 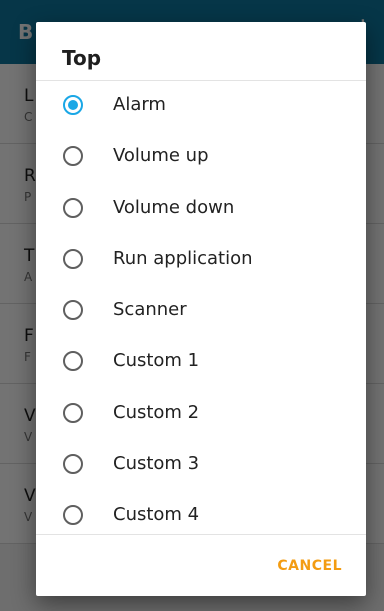 I want to click on option-custom-4: Custom 4, so click(x=201, y=512).